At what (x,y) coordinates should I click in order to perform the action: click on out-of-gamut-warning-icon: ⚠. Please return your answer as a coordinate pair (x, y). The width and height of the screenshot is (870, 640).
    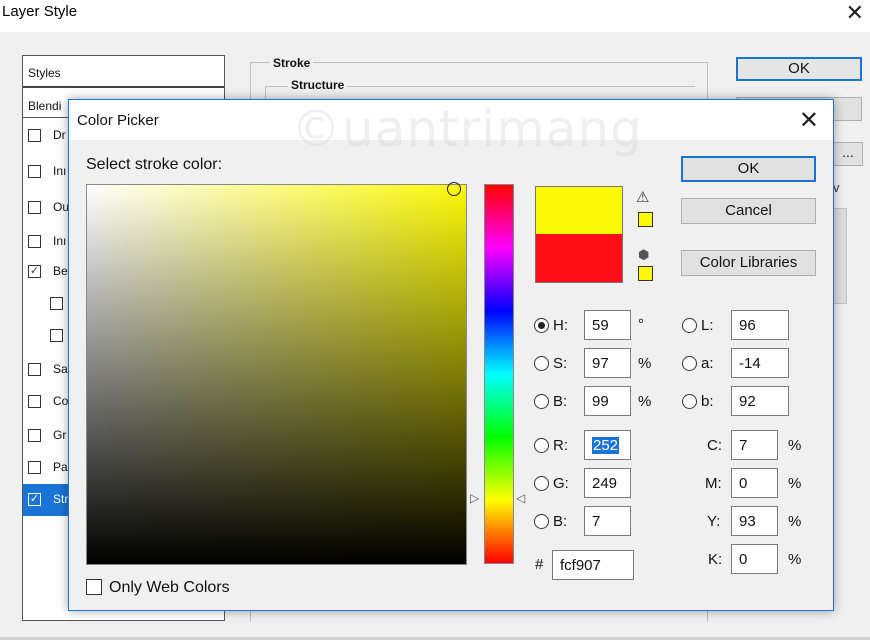
    Looking at the image, I should click on (642, 197).